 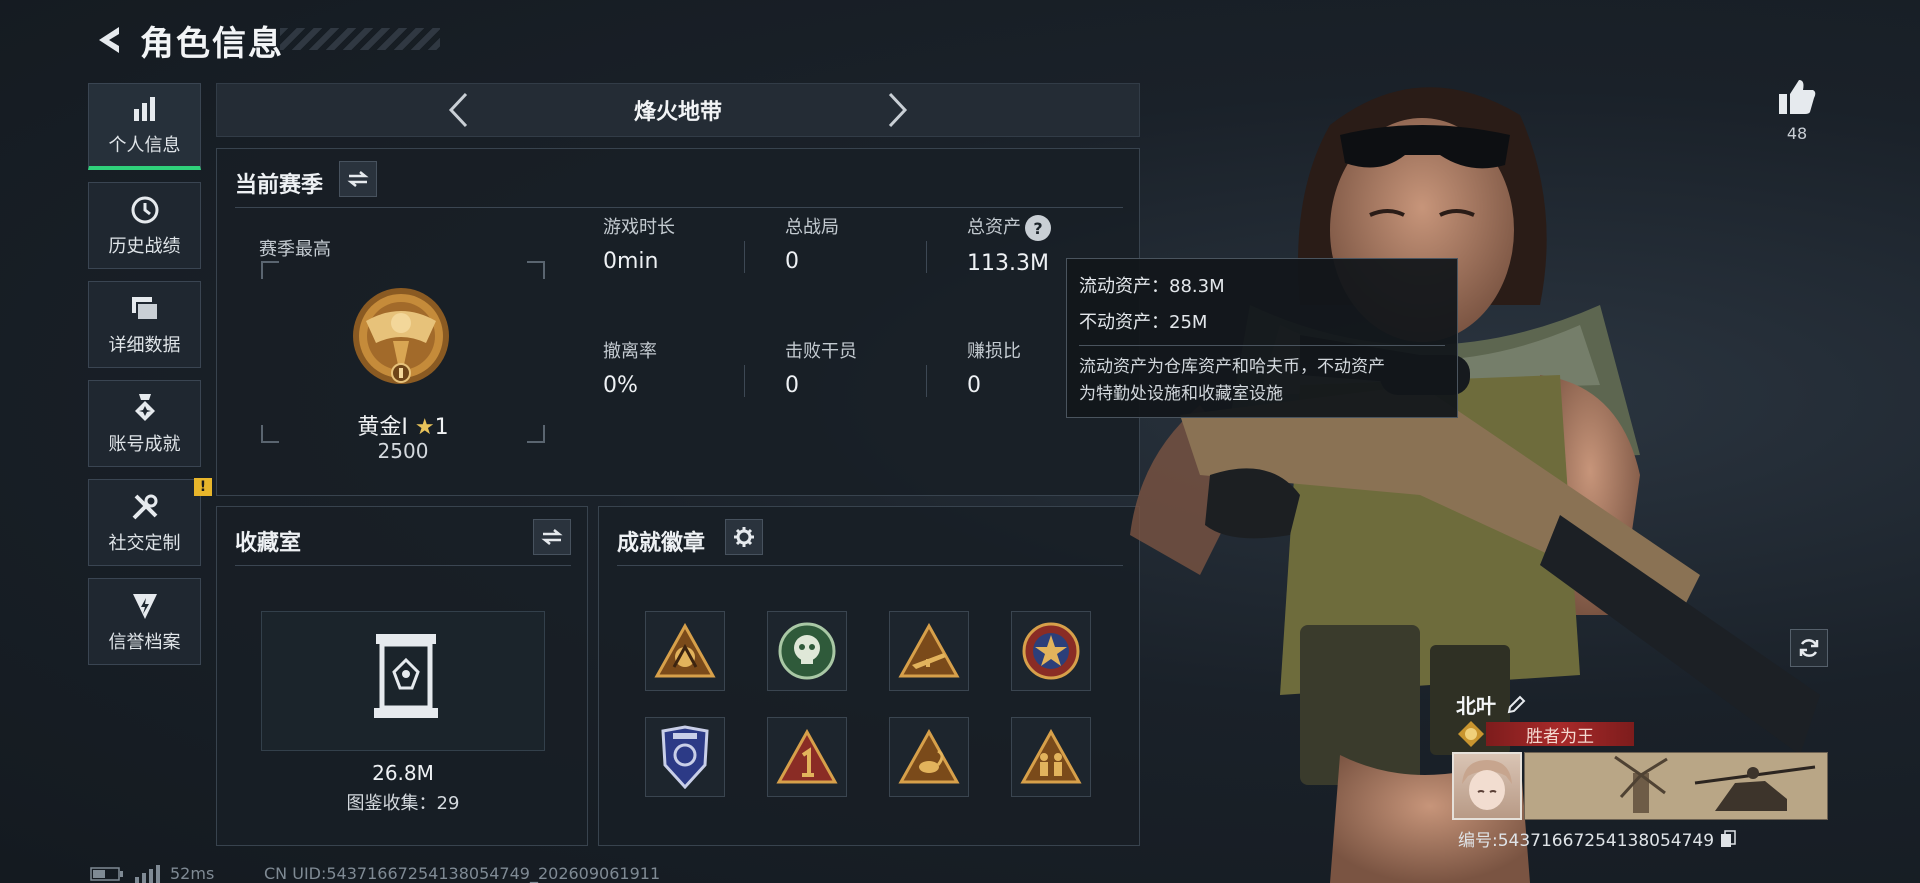 What do you see at coordinates (683, 367) in the screenshot?
I see `stat-extraction-rate: 撤离率 0%` at bounding box center [683, 367].